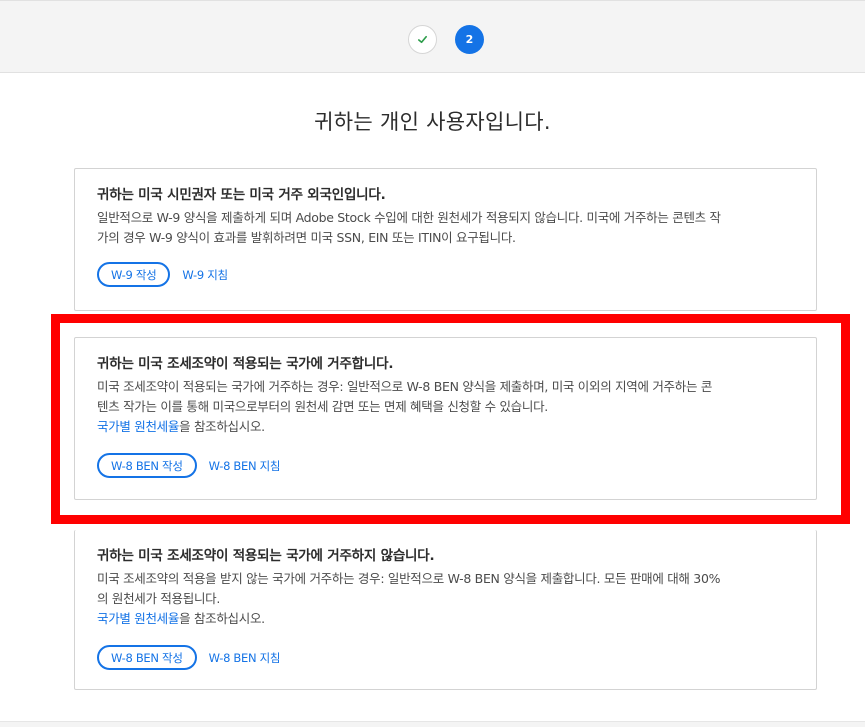 This screenshot has height=727, width=865. Describe the element at coordinates (134, 274) in the screenshot. I see `complete-w9-button: W-9 작성` at that location.